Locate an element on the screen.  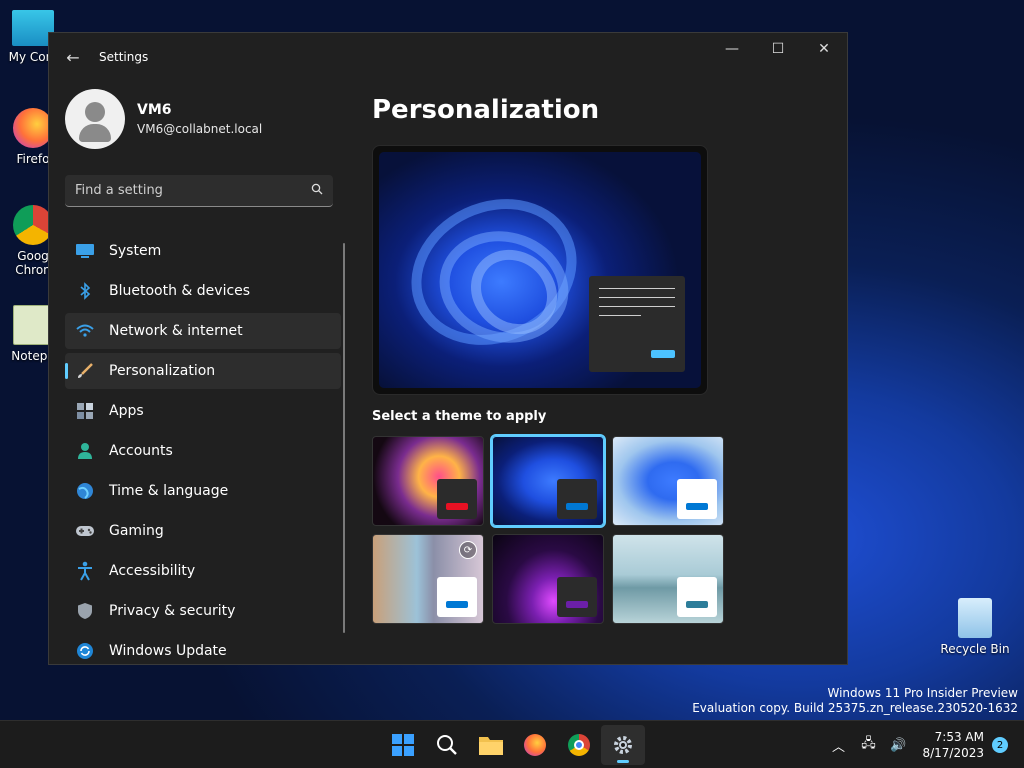
sidebar-item-time-language: Time & language is located at coordinates (203, 491).